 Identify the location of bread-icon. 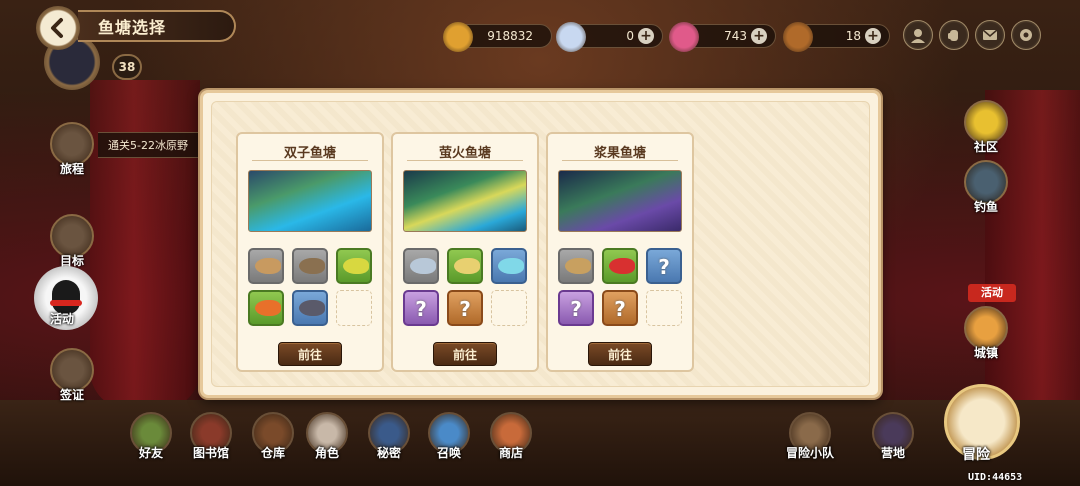
(798, 37).